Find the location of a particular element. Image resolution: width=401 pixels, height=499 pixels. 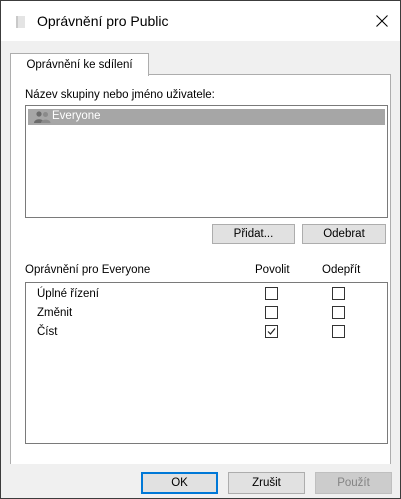

allow-read-checkbox is located at coordinates (271, 331).